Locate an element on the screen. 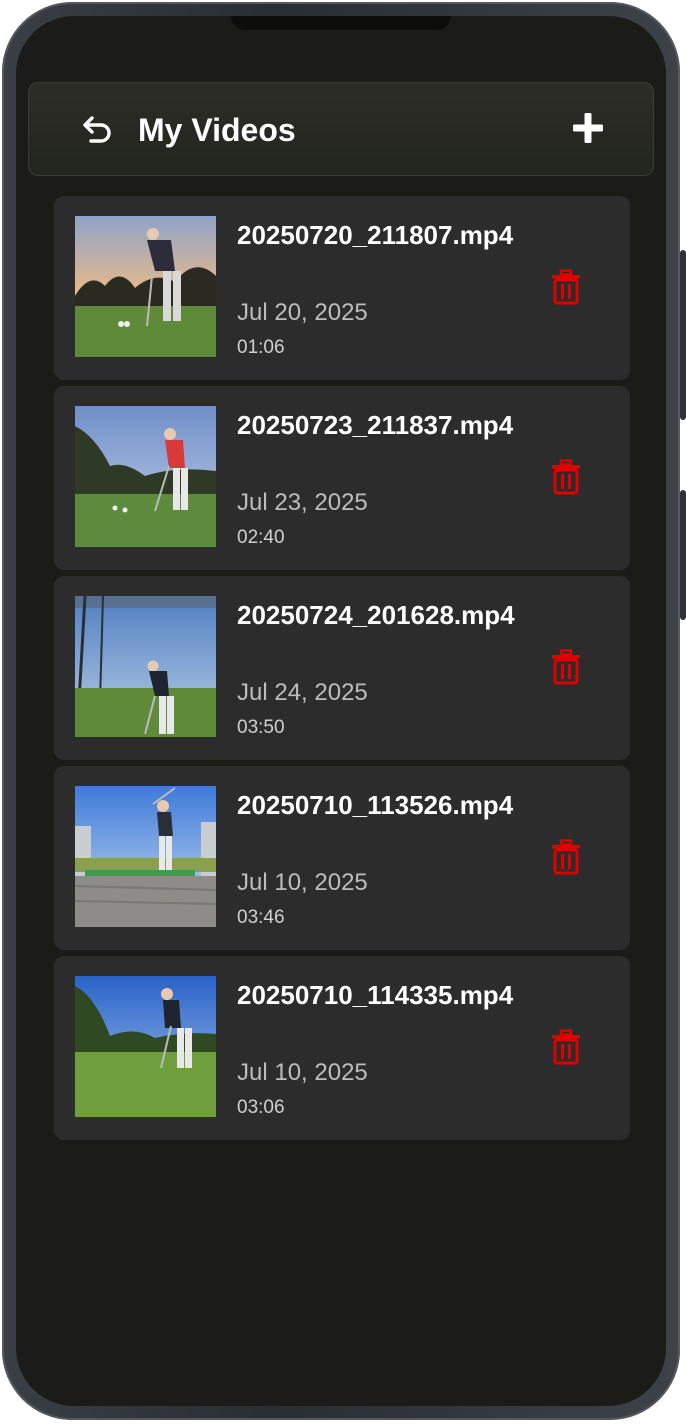 The image size is (686, 1424). video-date: Jul 24, 2025 is located at coordinates (302, 692).